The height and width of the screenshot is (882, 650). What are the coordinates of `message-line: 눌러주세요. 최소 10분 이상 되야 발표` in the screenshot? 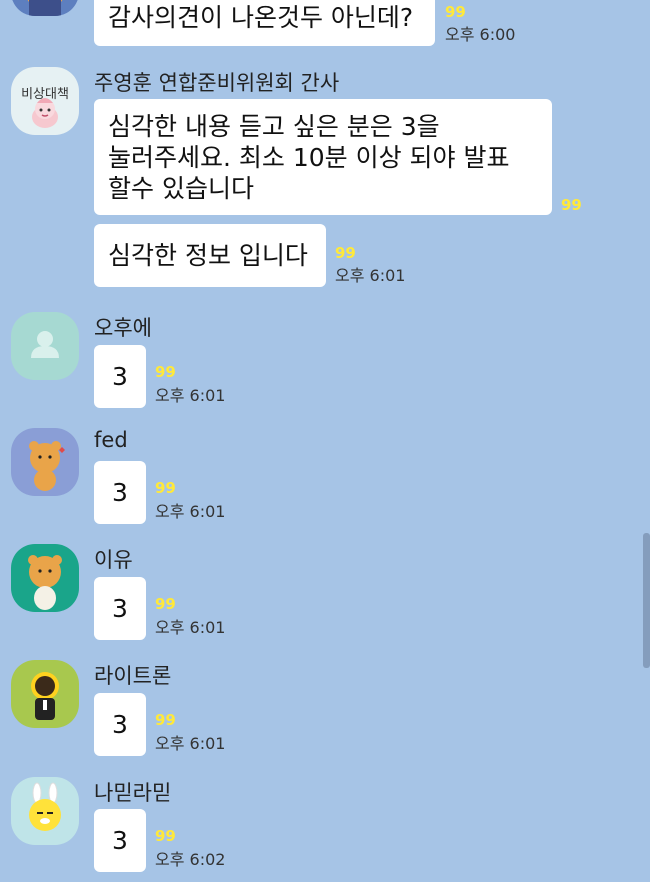 It's located at (309, 157).